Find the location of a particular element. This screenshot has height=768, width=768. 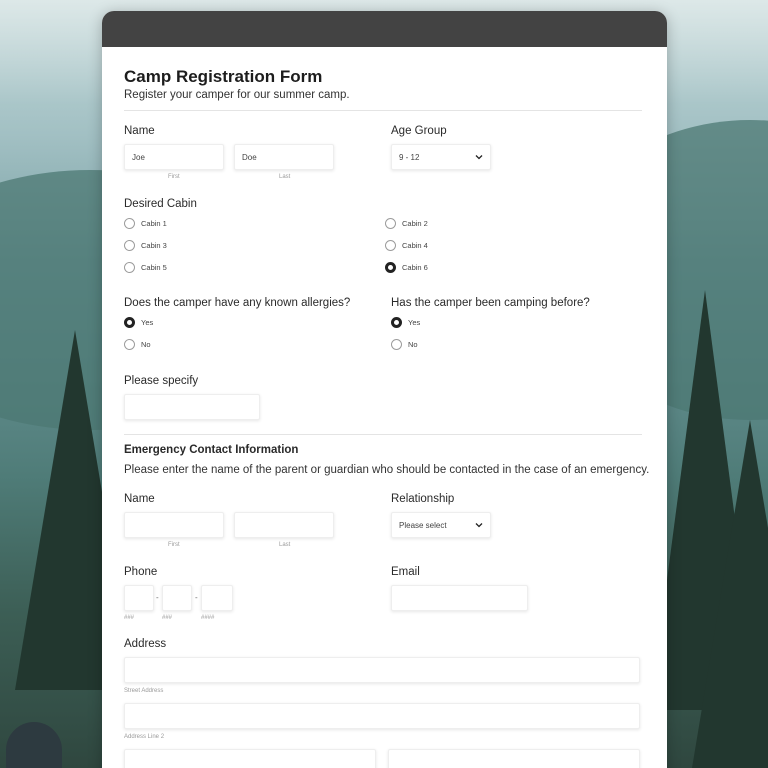

please-specify-input is located at coordinates (192, 407).